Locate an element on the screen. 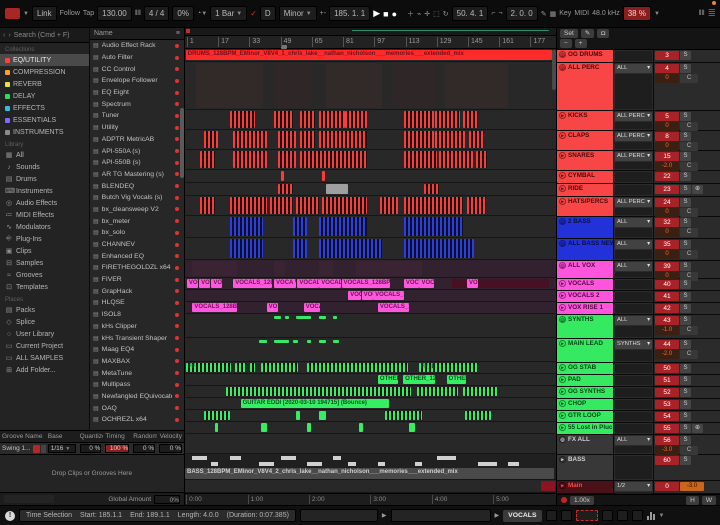  volume-value: -3.0 is located at coordinates (692, 486).